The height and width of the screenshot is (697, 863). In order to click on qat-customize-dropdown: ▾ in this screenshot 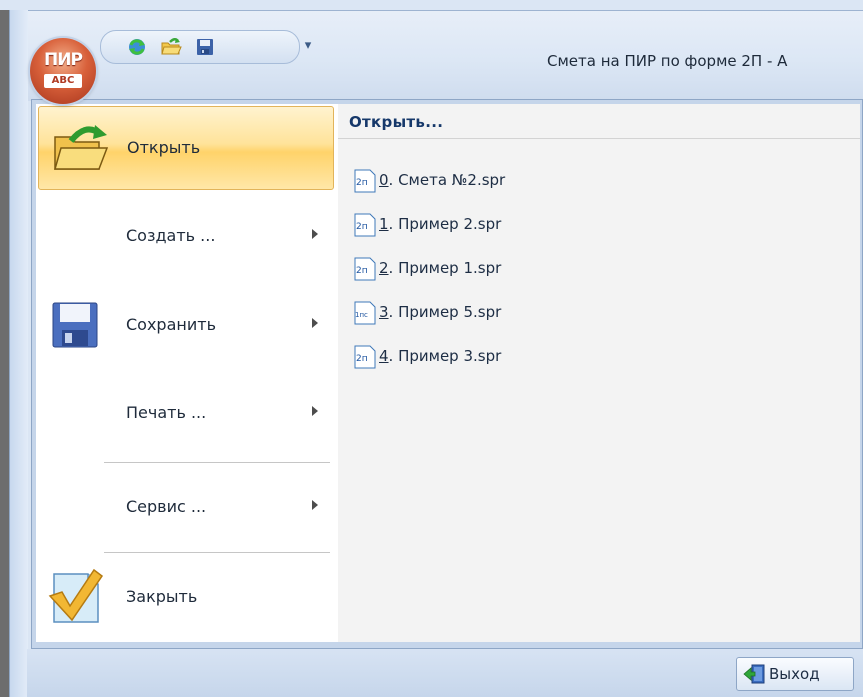, I will do `click(308, 46)`.